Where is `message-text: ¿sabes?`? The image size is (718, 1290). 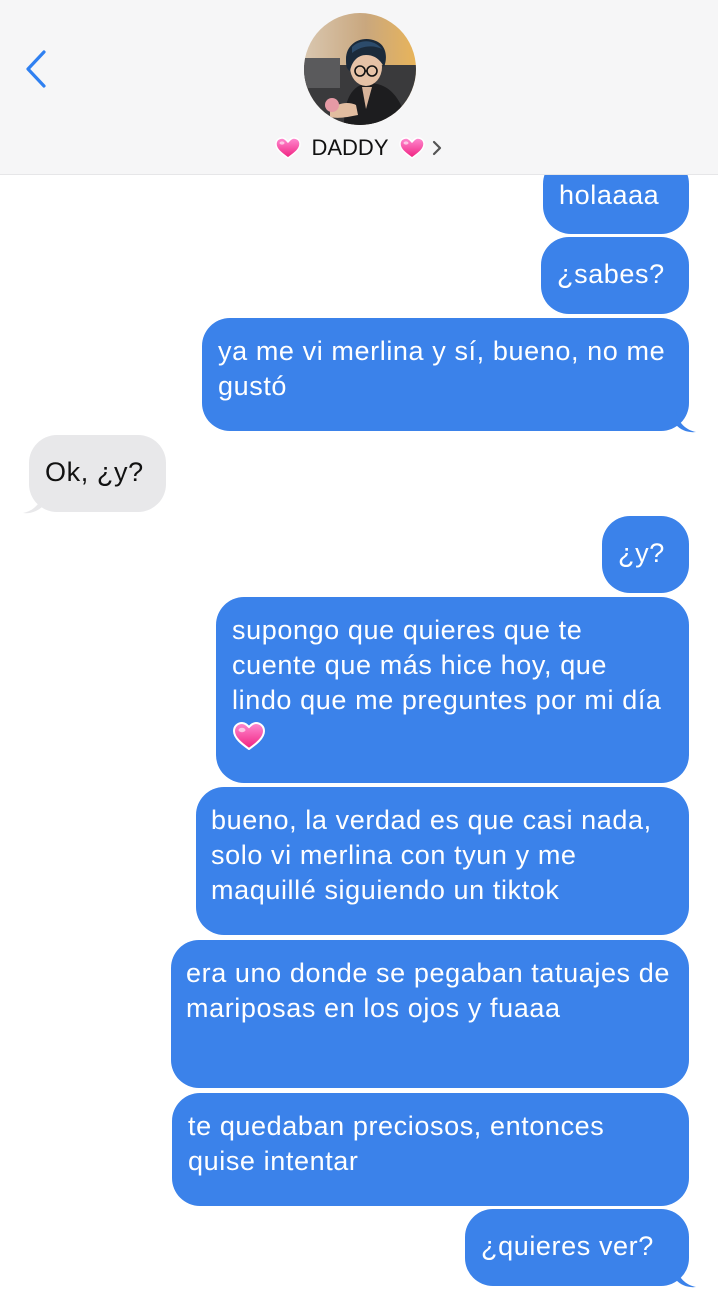 message-text: ¿sabes? is located at coordinates (611, 274).